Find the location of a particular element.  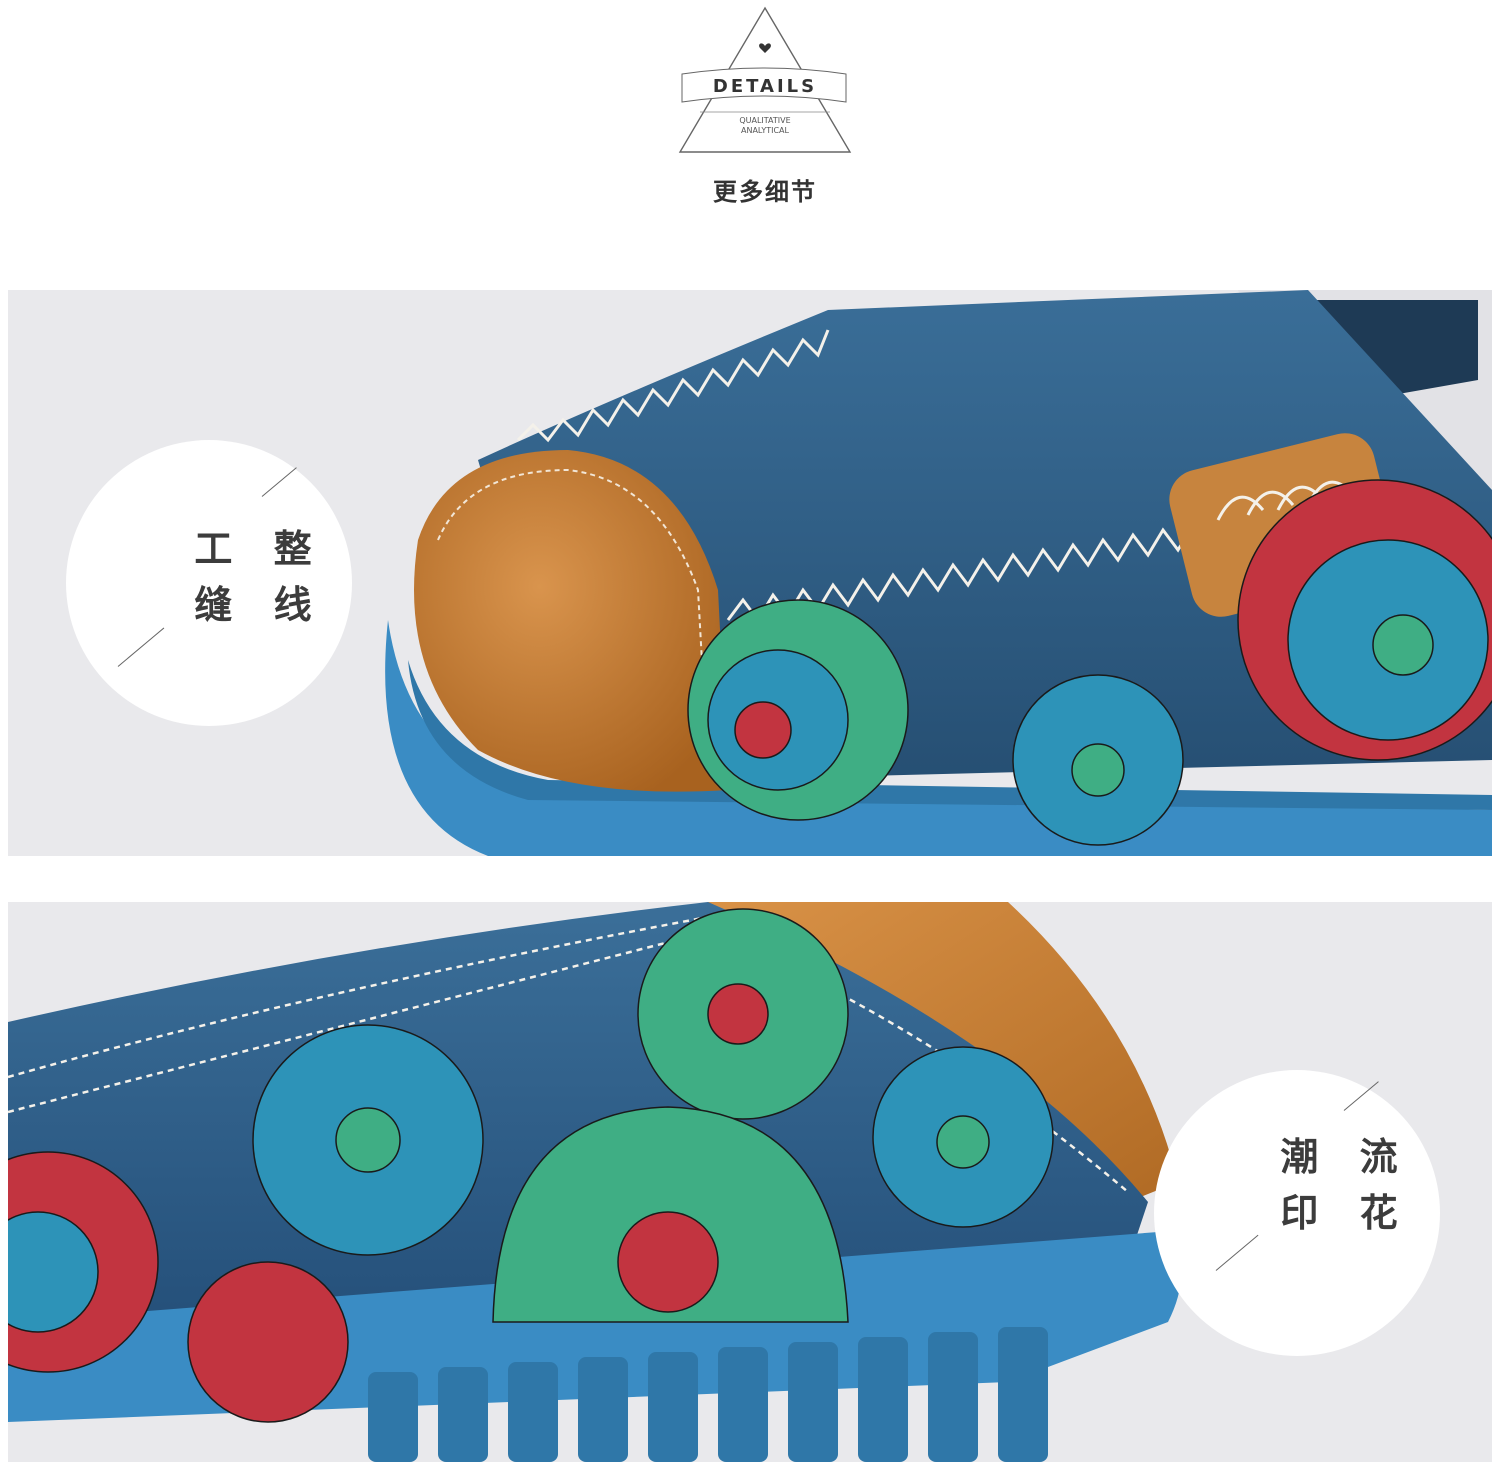

print-callout-line-2: 印 花 is located at coordinates (1346, 1213).